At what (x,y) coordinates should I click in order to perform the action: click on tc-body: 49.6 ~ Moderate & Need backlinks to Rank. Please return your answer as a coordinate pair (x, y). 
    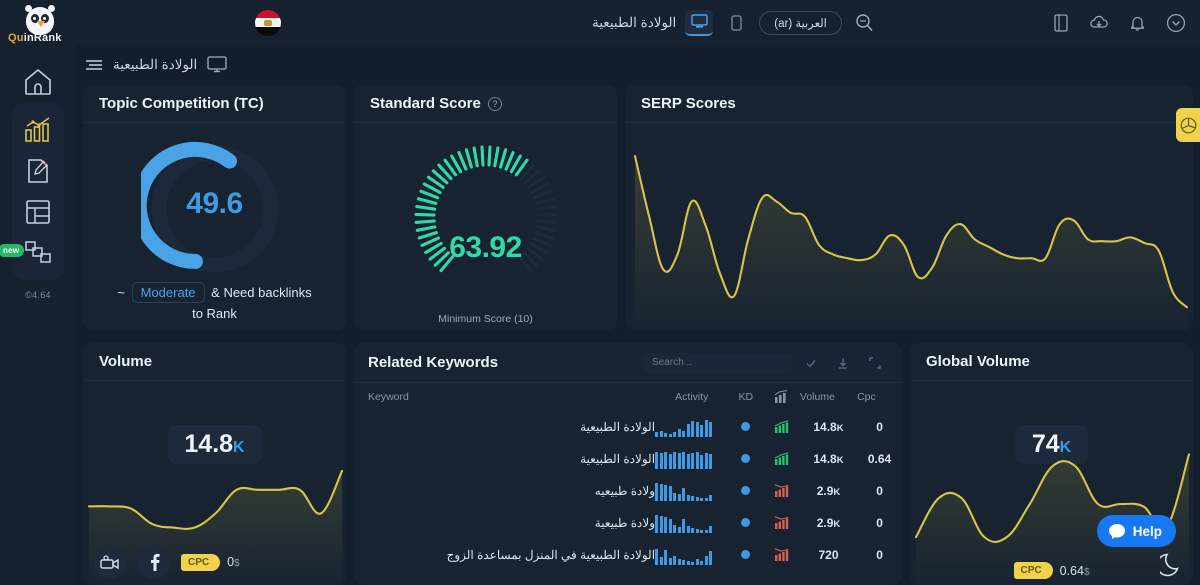
    Looking at the image, I should click on (214, 226).